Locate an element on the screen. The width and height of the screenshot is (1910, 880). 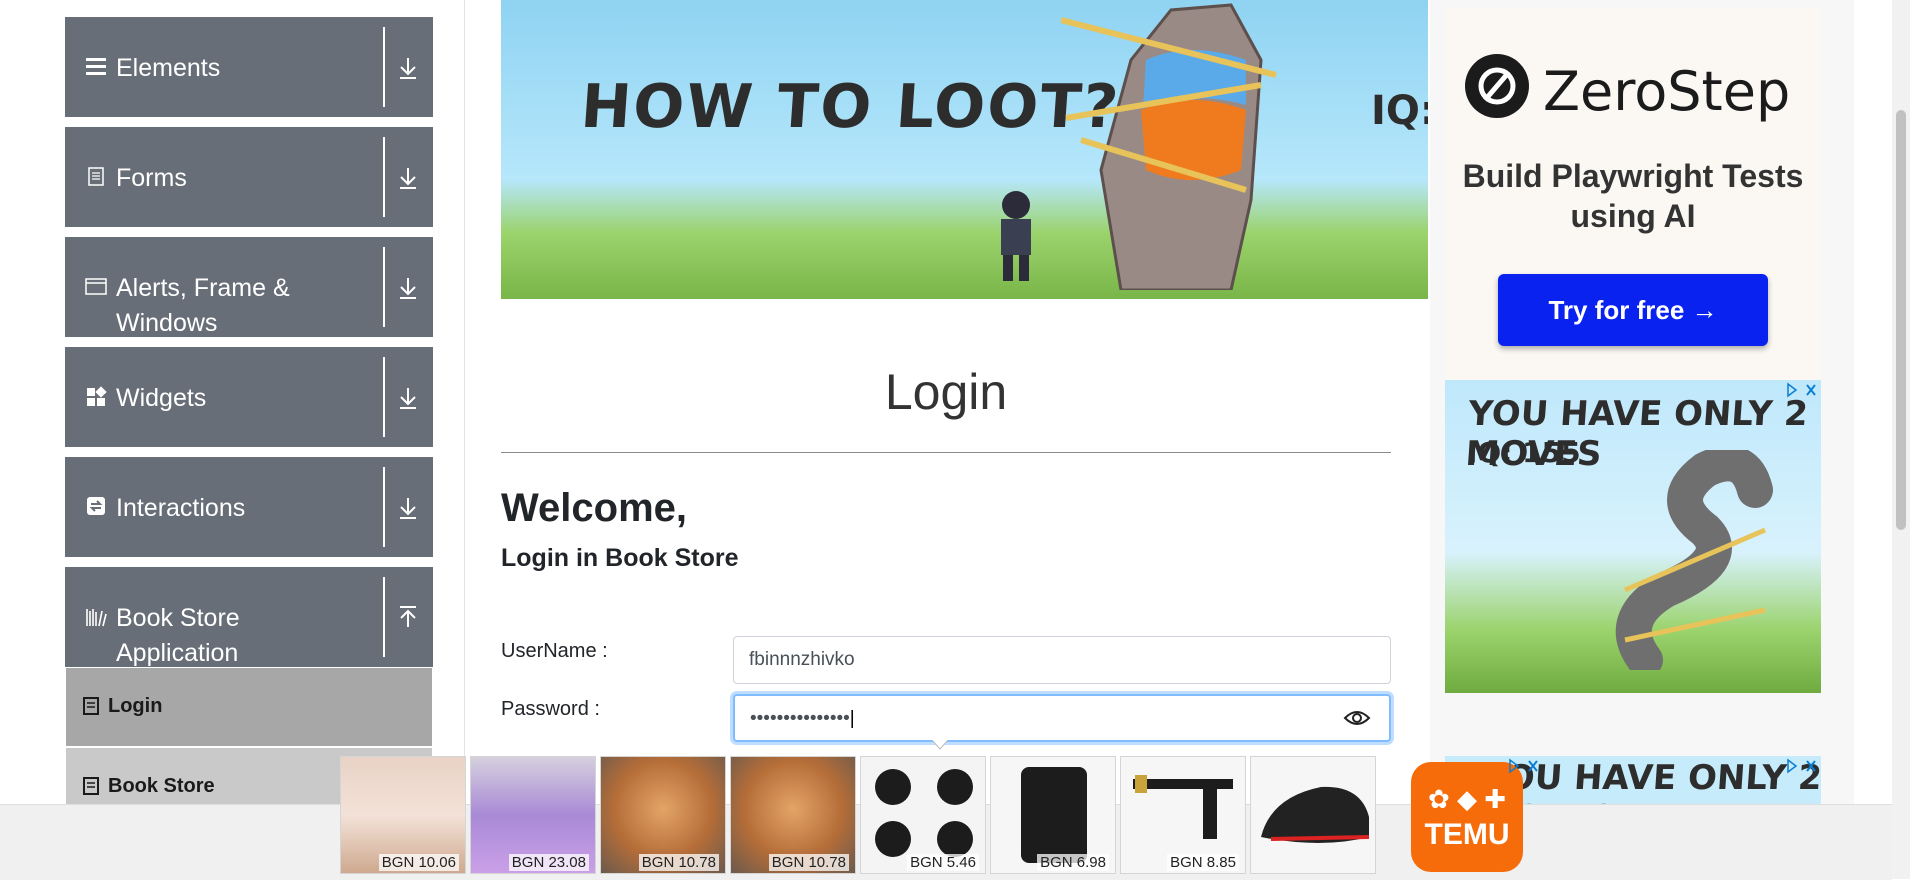
product-tile: BGN 8.85 is located at coordinates (1183, 815).